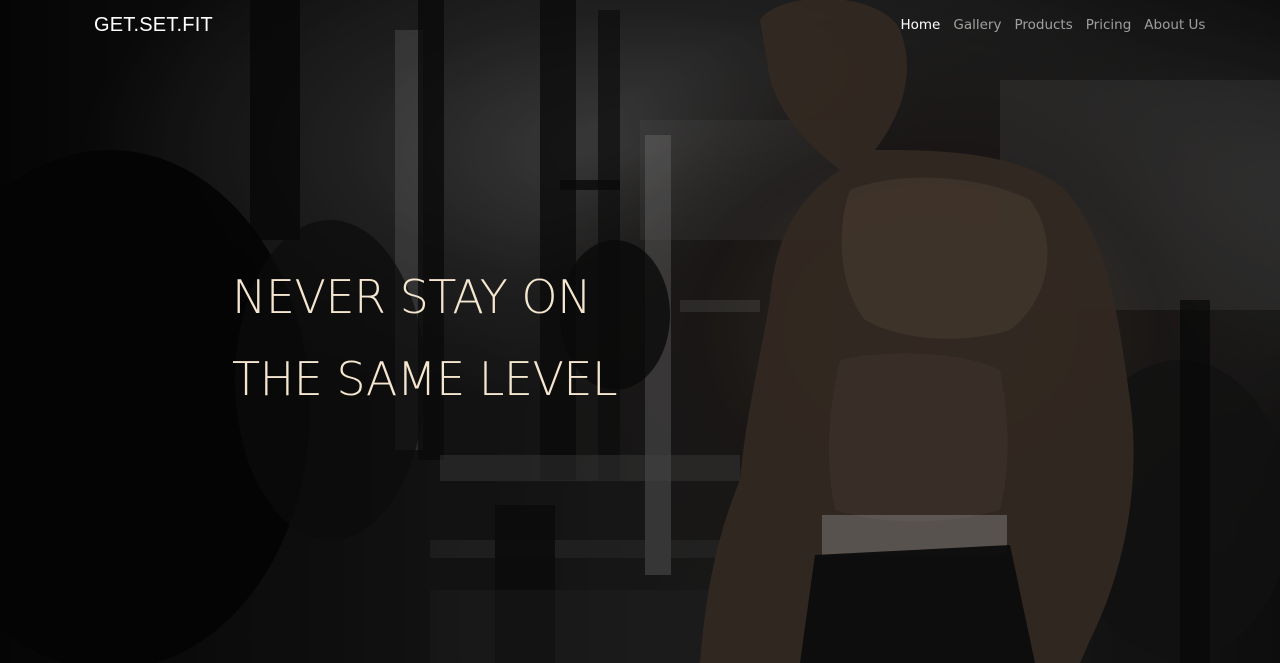 The width and height of the screenshot is (1280, 663). What do you see at coordinates (977, 25) in the screenshot?
I see `nav-item-gallery: Gallery` at bounding box center [977, 25].